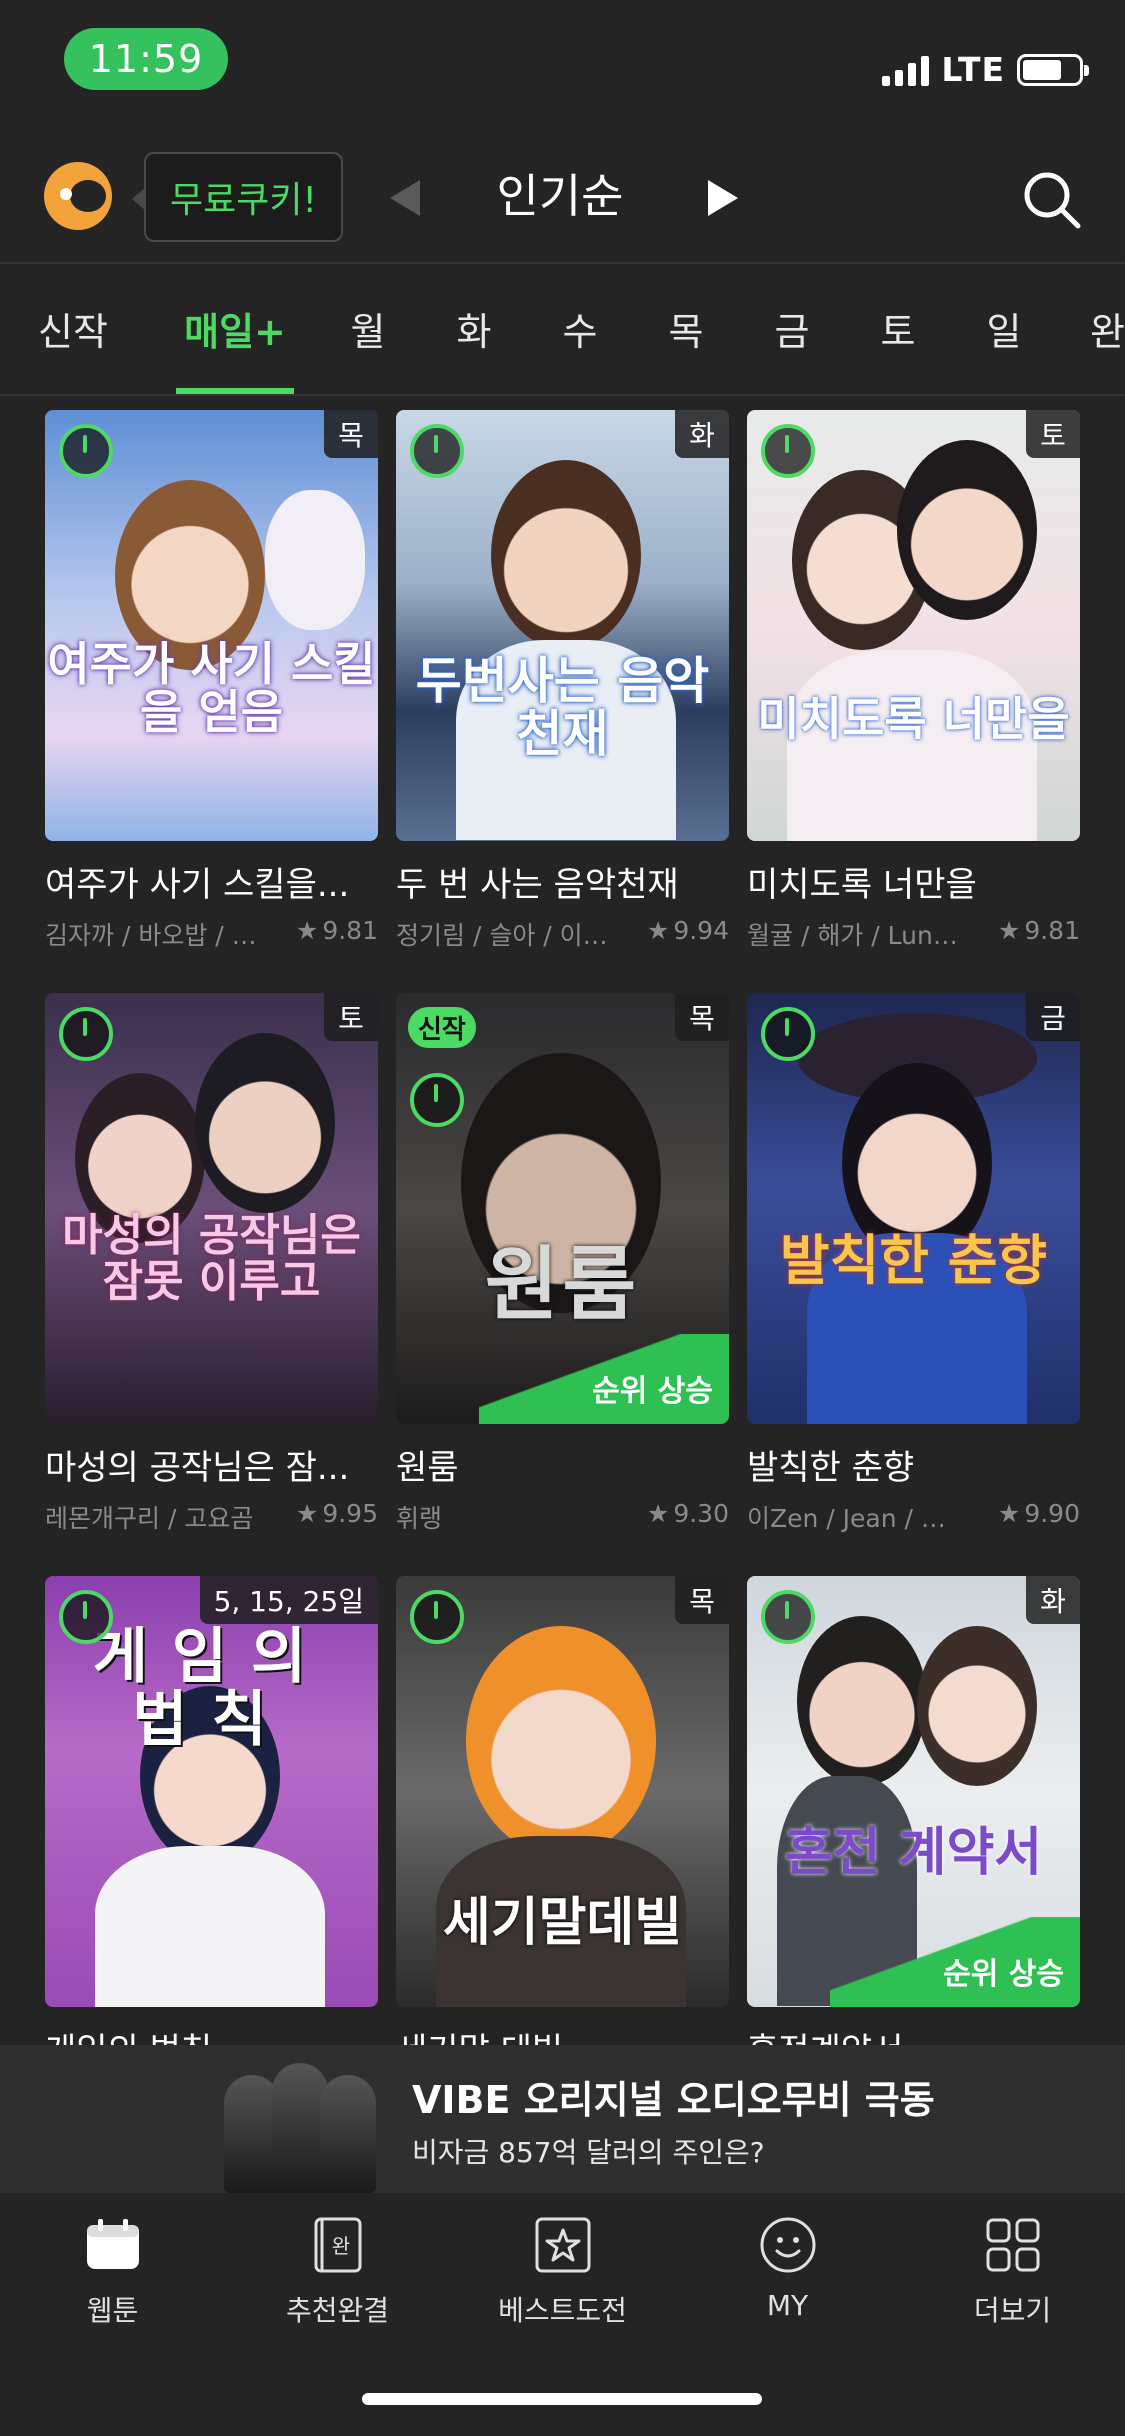 The image size is (1125, 2436). I want to click on tab-sun: 일, so click(1004, 328).